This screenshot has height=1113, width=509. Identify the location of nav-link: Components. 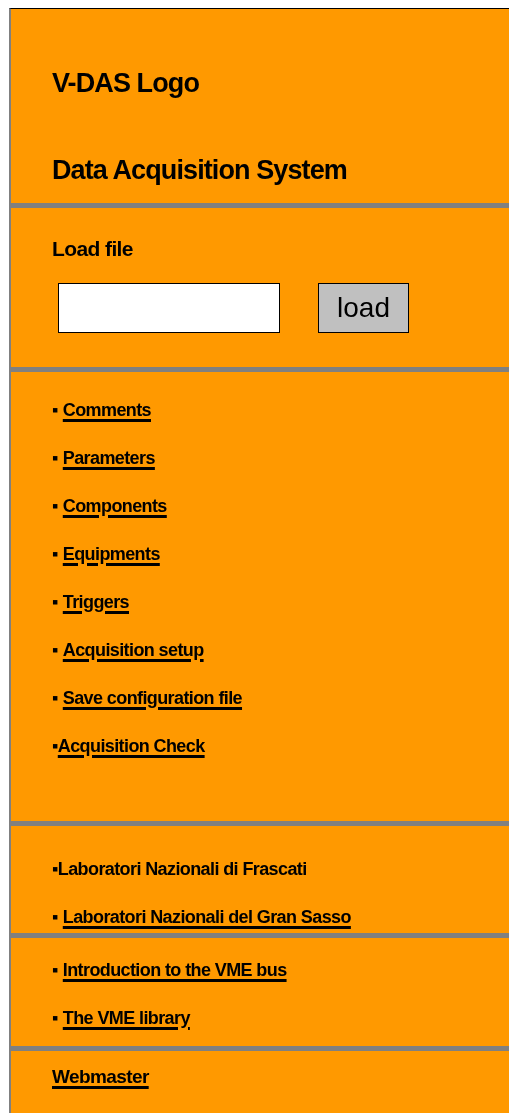
(114, 506).